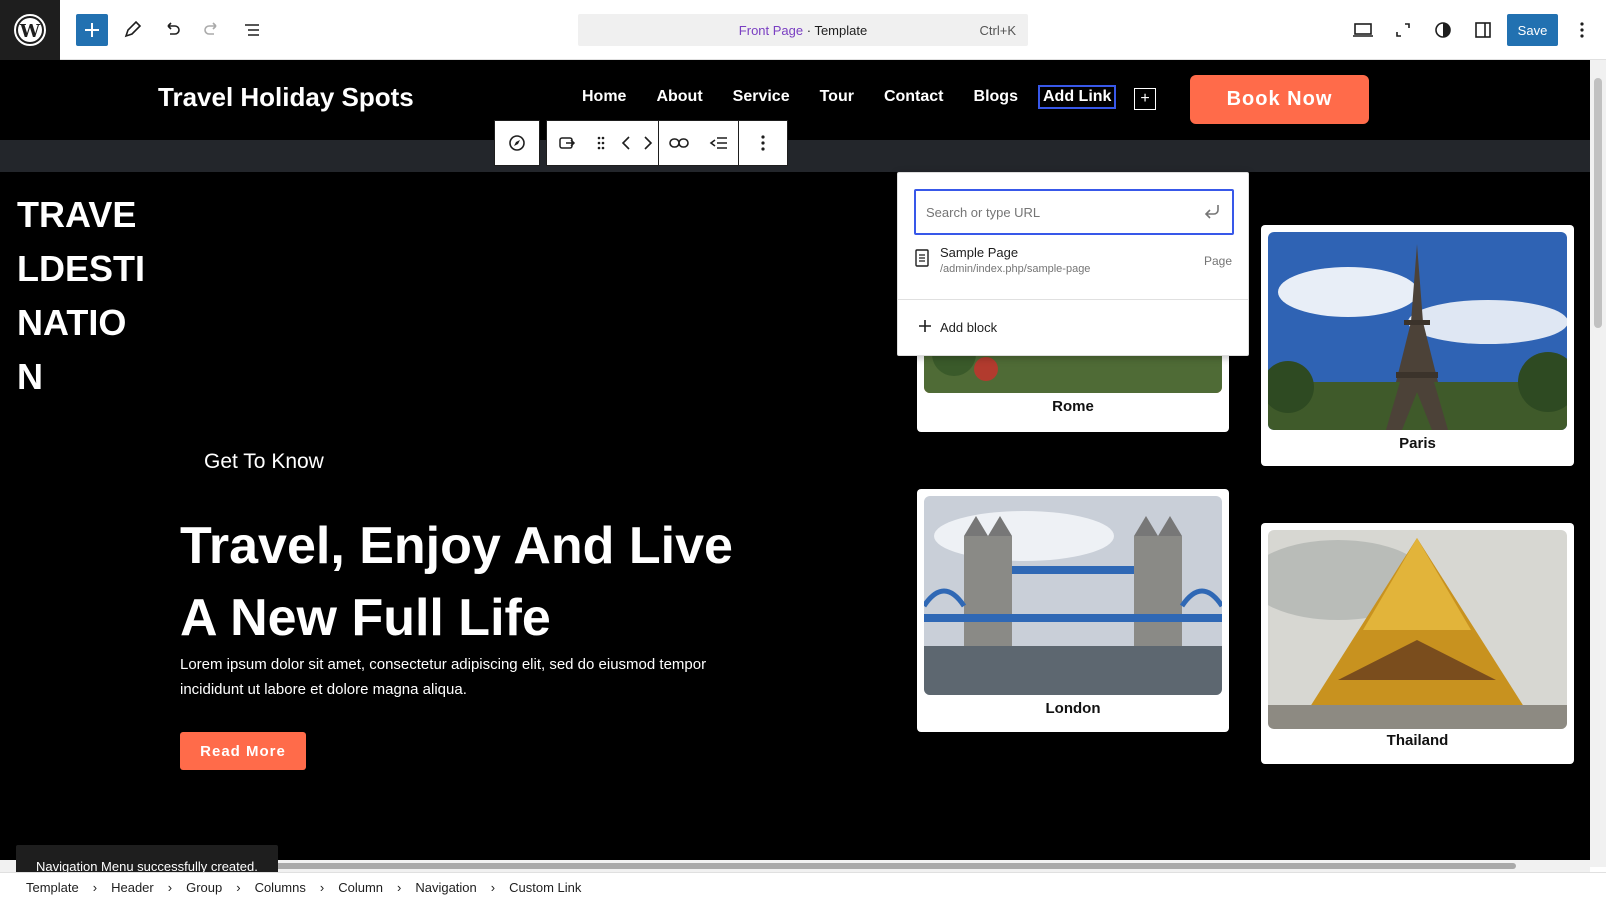 This screenshot has height=902, width=1606. Describe the element at coordinates (132, 887) in the screenshot. I see `breadcrumb-header: Header` at that location.